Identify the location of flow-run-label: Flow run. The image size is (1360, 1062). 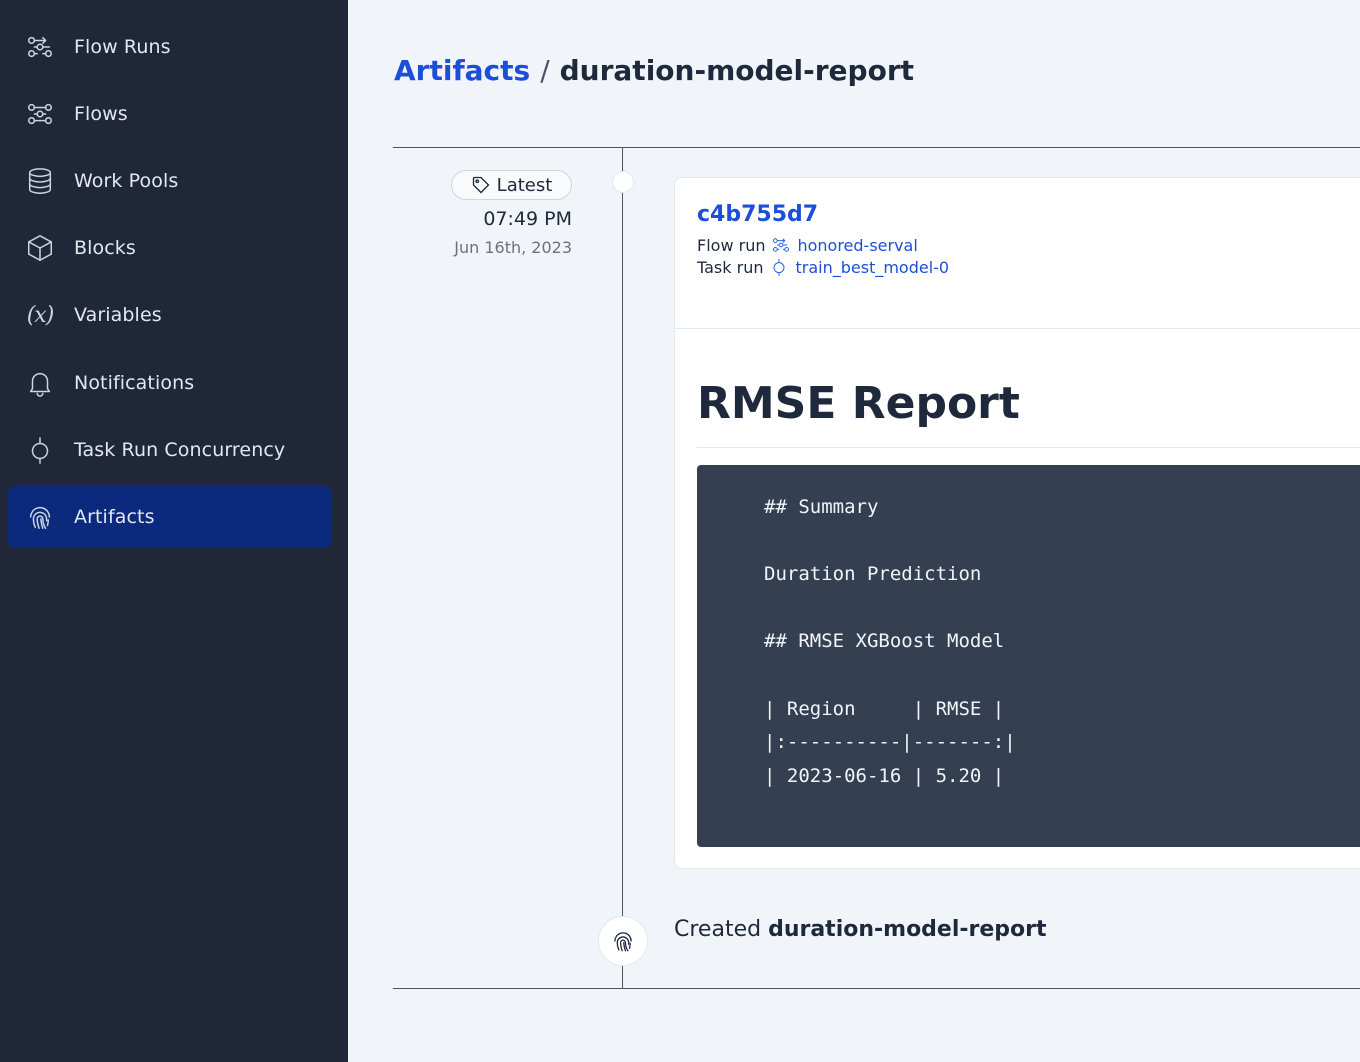
(731, 245).